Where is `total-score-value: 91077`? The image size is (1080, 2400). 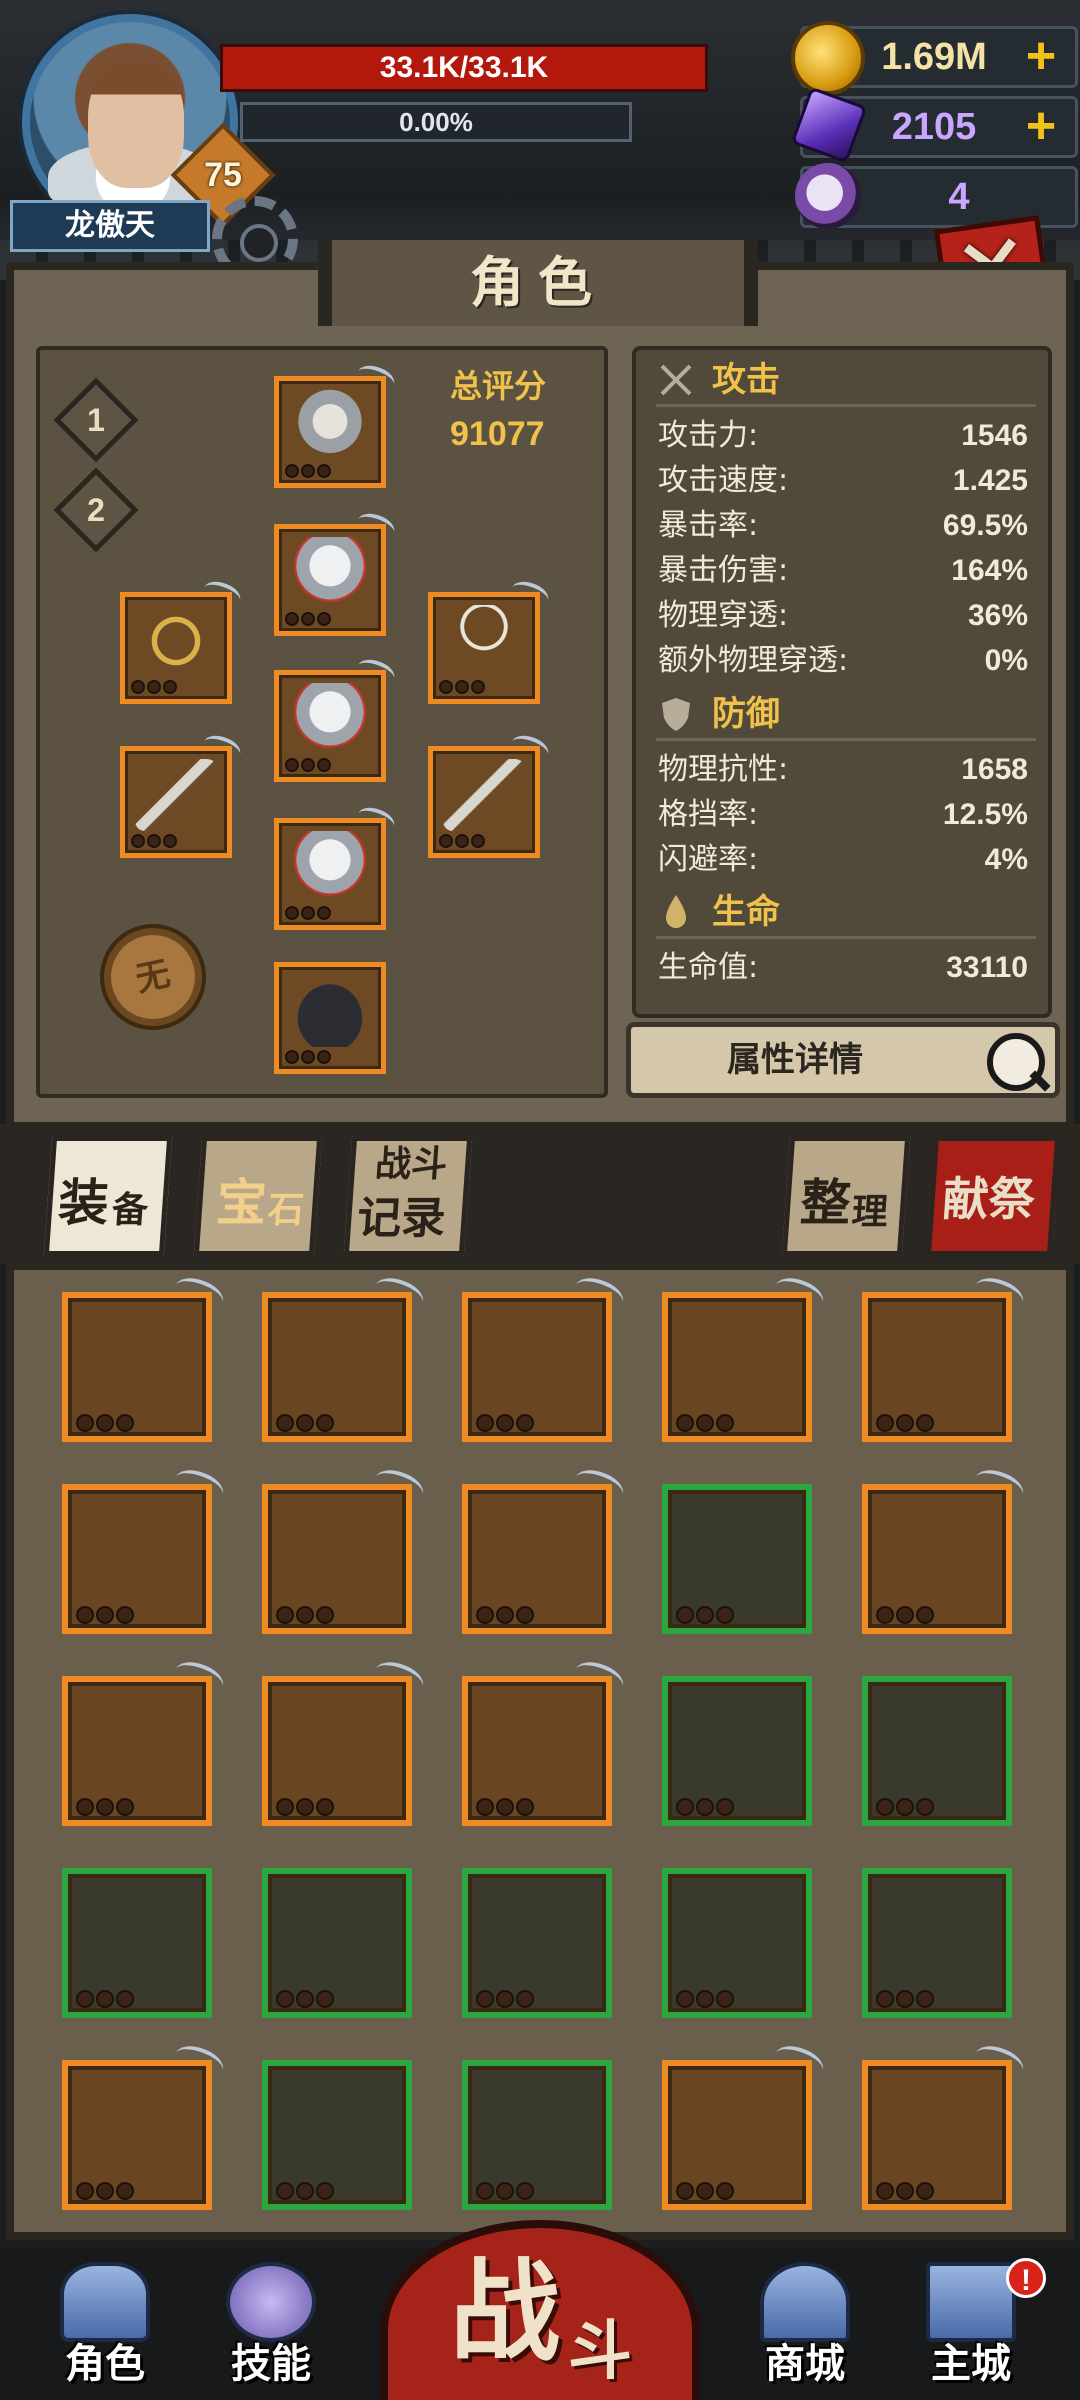 total-score-value: 91077 is located at coordinates (497, 434).